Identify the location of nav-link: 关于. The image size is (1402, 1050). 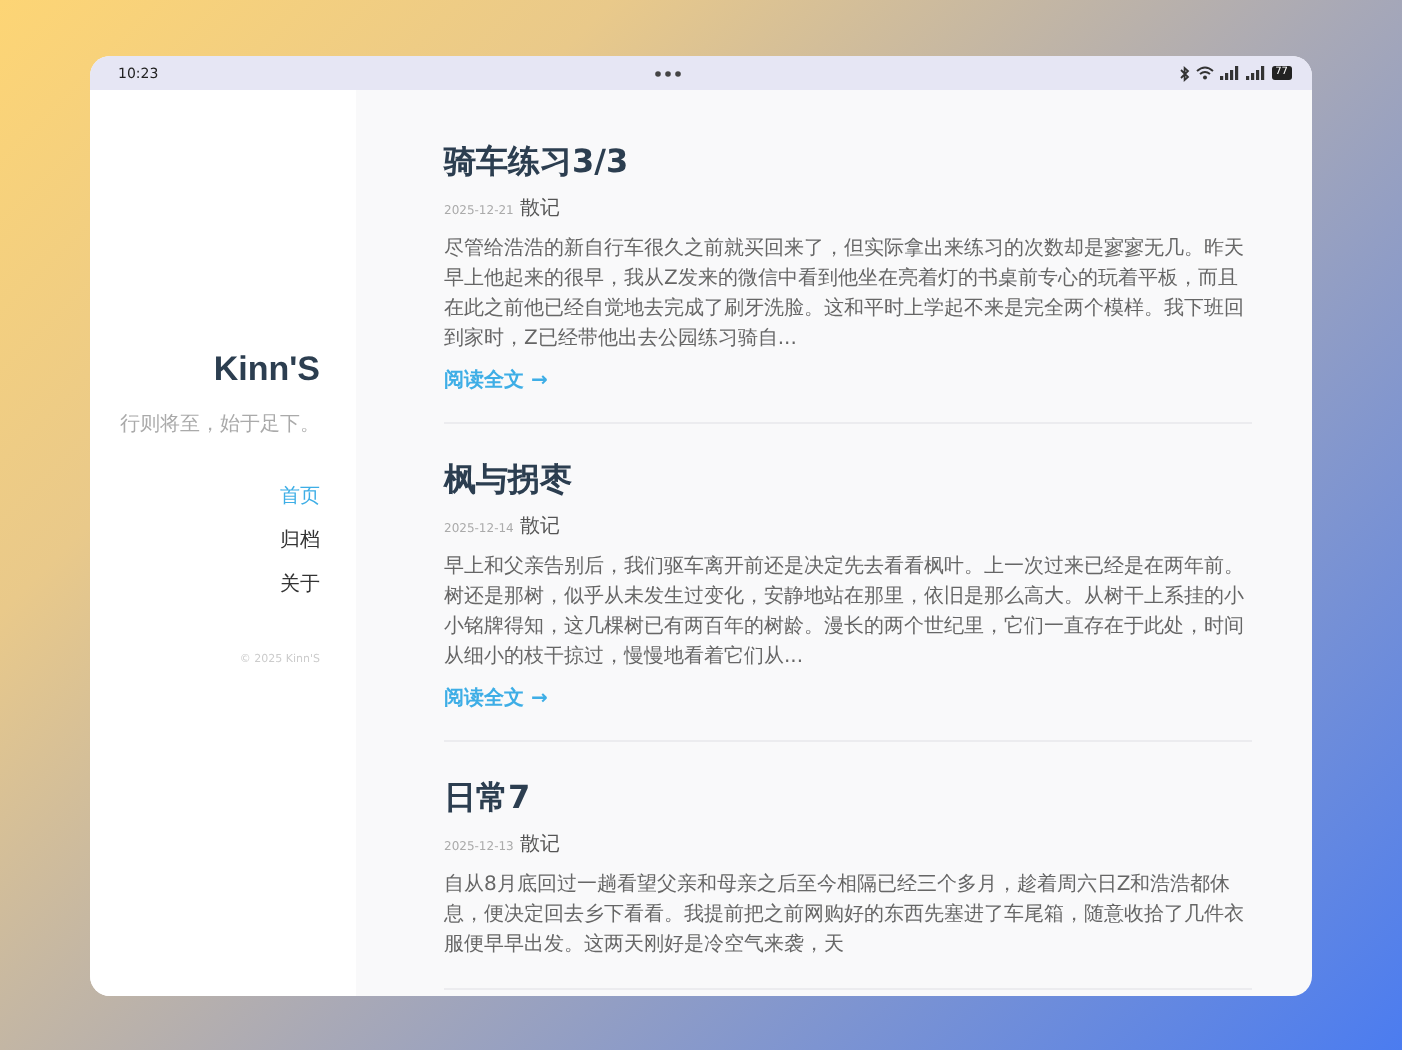
(300, 584).